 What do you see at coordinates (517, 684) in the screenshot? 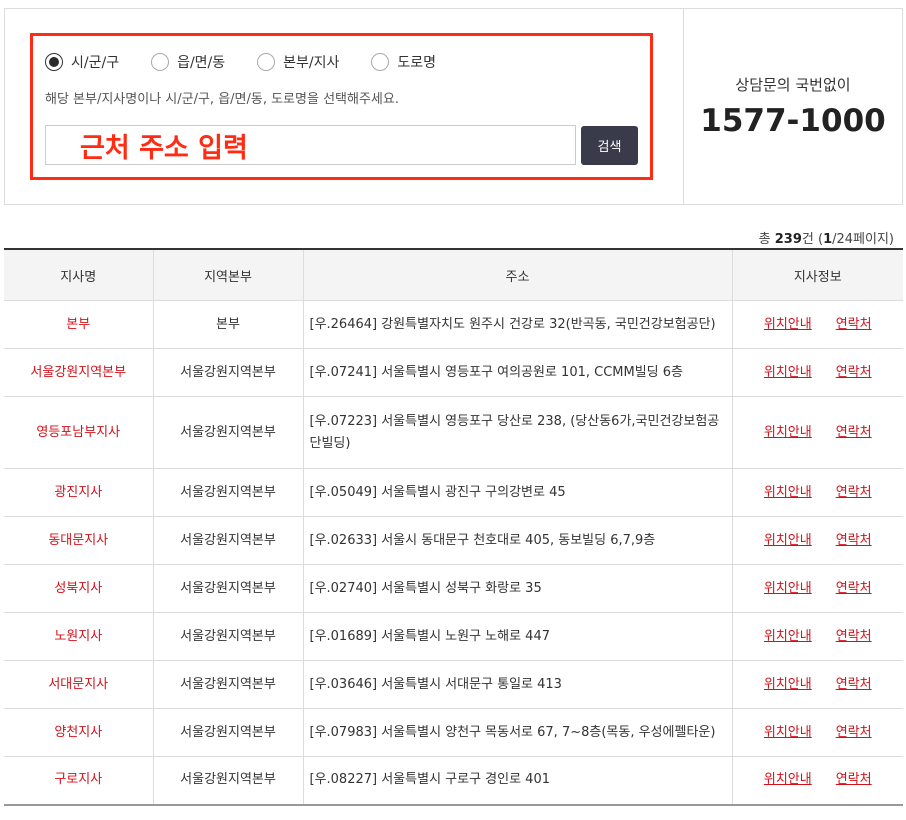
I see `branch-address: [우.03646] 서울특별시 서대문구 통일로 413` at bounding box center [517, 684].